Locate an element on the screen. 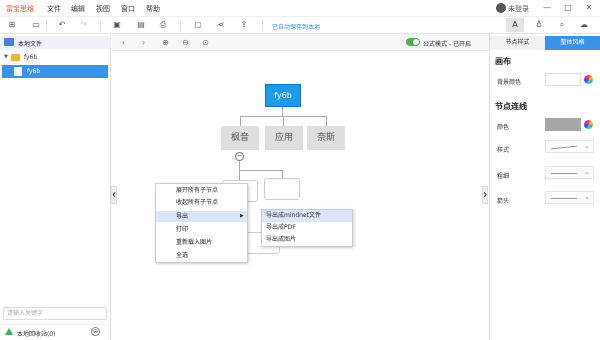 The image size is (600, 340). menu-window: 窗口 is located at coordinates (128, 9).